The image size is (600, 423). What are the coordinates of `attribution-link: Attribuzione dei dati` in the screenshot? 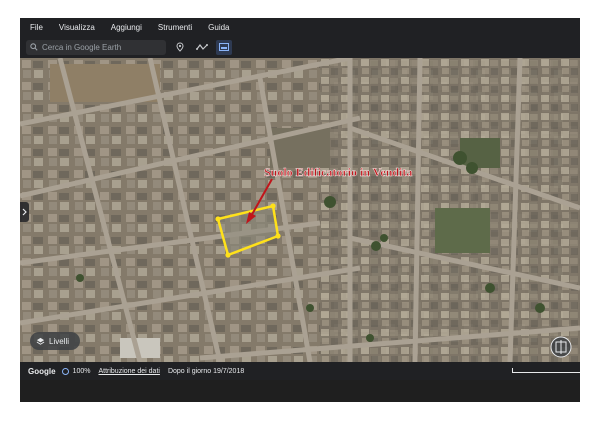 It's located at (128, 371).